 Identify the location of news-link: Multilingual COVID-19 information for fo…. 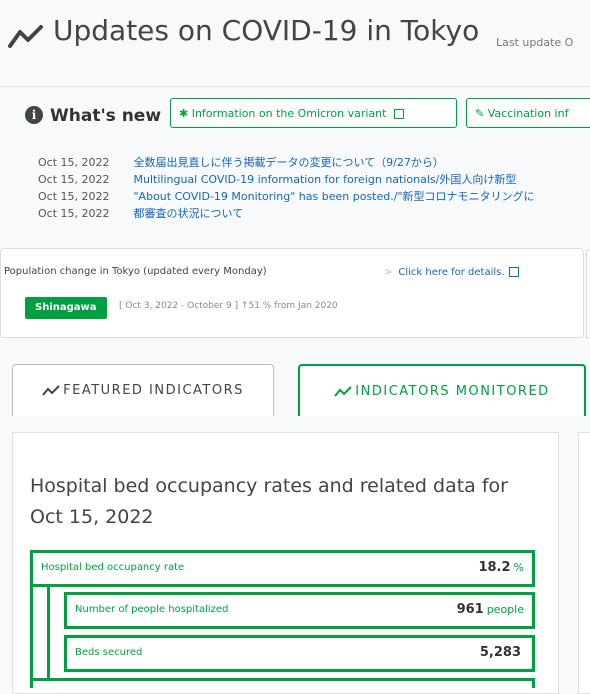
(325, 179).